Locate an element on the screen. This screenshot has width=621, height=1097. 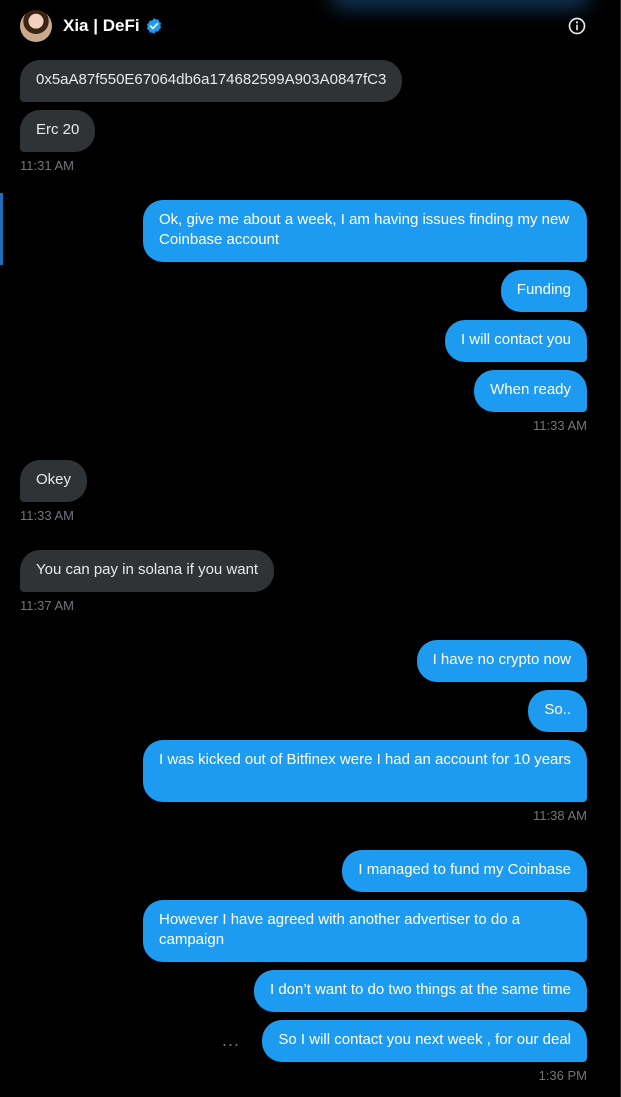
timestamp: 11:38 AM is located at coordinates (560, 815).